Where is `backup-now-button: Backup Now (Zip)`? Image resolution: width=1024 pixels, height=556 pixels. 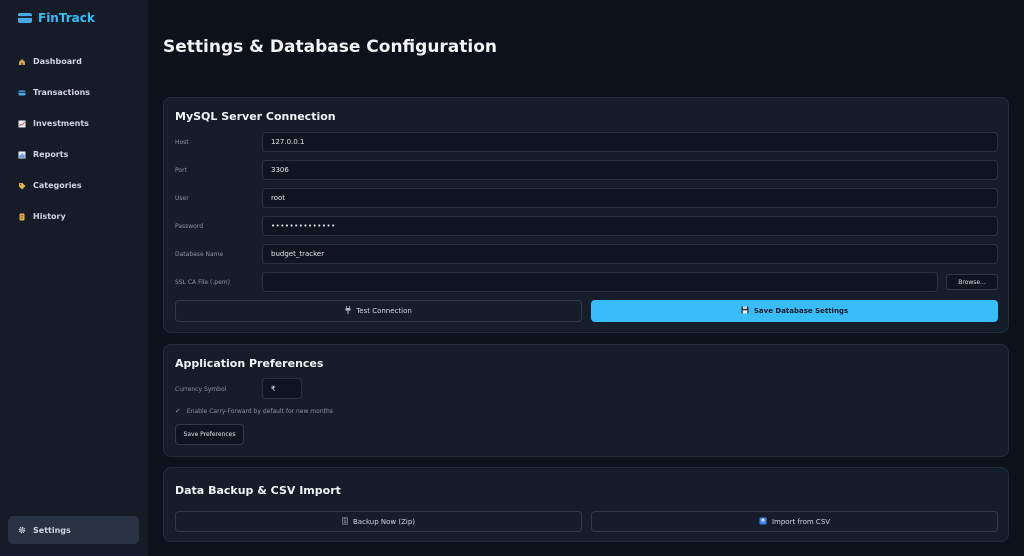
backup-now-button: Backup Now (Zip) is located at coordinates (378, 521).